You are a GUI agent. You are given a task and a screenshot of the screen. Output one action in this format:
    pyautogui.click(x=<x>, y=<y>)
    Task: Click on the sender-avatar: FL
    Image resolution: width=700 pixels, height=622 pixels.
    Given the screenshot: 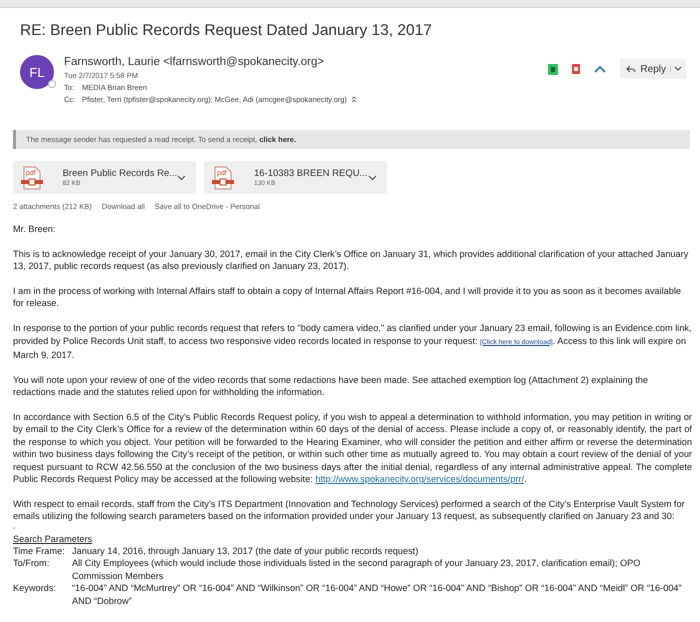 What is the action you would take?
    pyautogui.click(x=37, y=72)
    